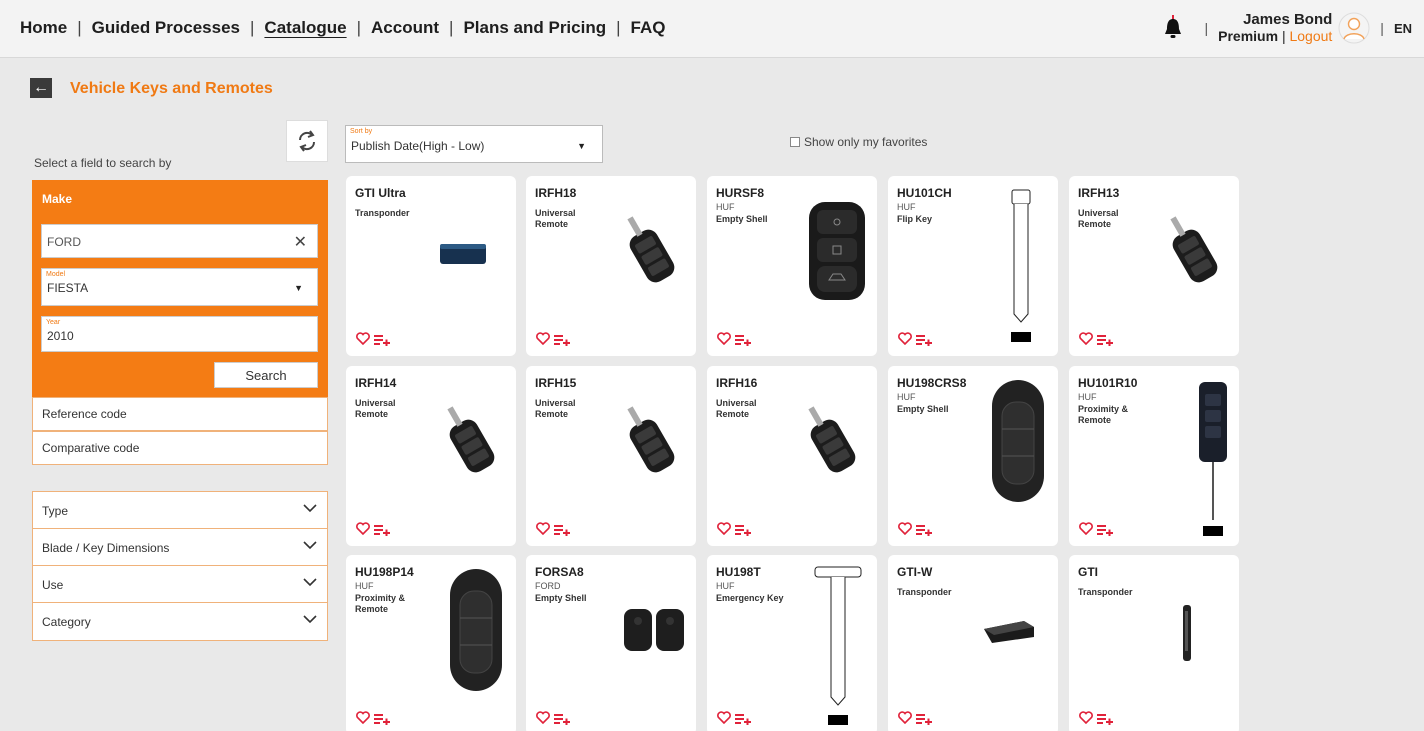 This screenshot has width=1424, height=731. I want to click on favorites-checkbox, so click(795, 142).